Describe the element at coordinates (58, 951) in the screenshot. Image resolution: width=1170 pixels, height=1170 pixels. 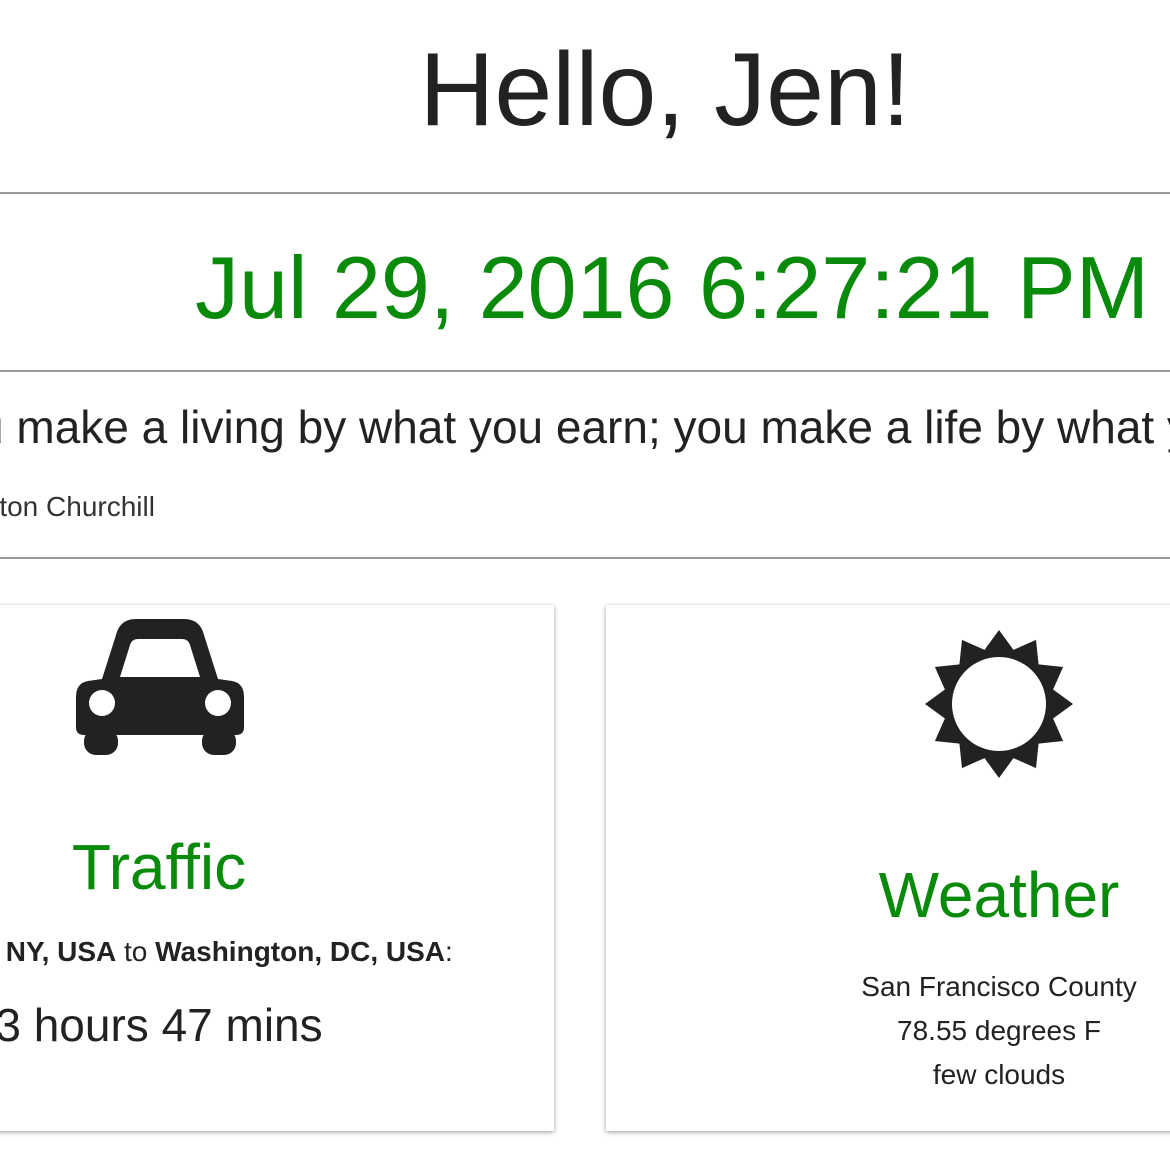
I see `route-origin: New York, NY, USA` at that location.